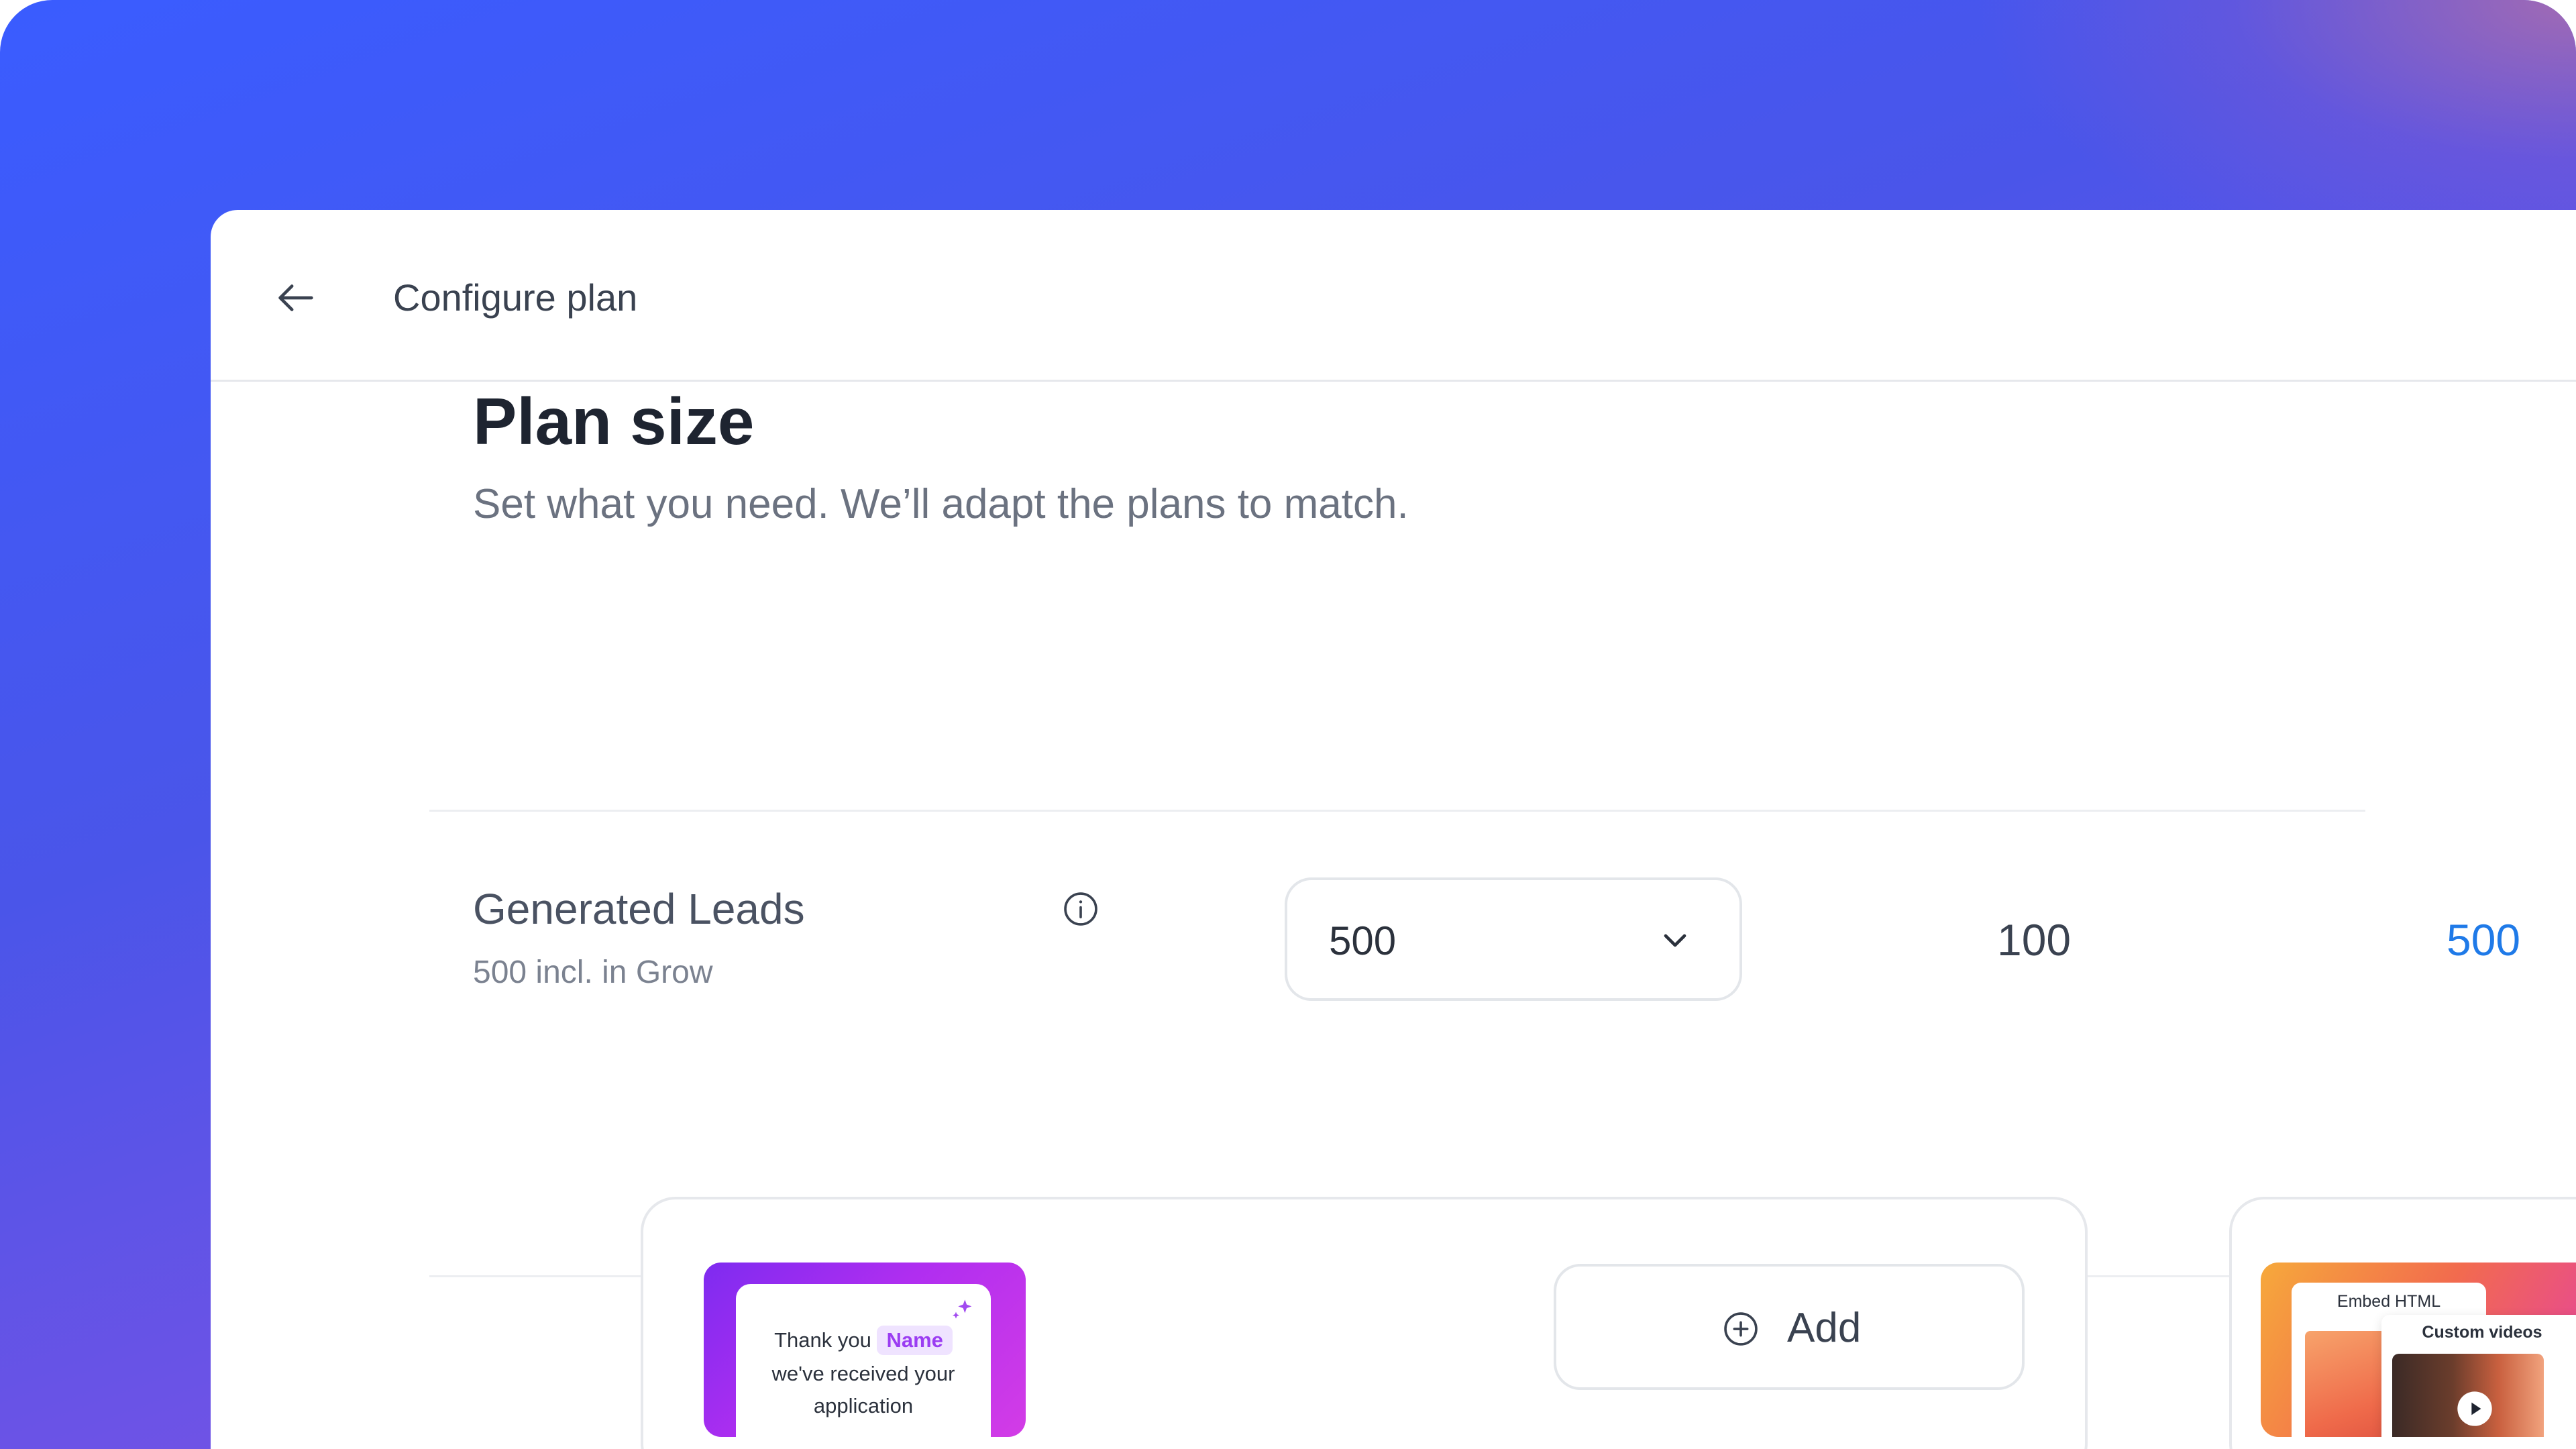 Image resolution: width=2576 pixels, height=1449 pixels. Describe the element at coordinates (962, 1309) in the screenshot. I see `sparkle-icon` at that location.